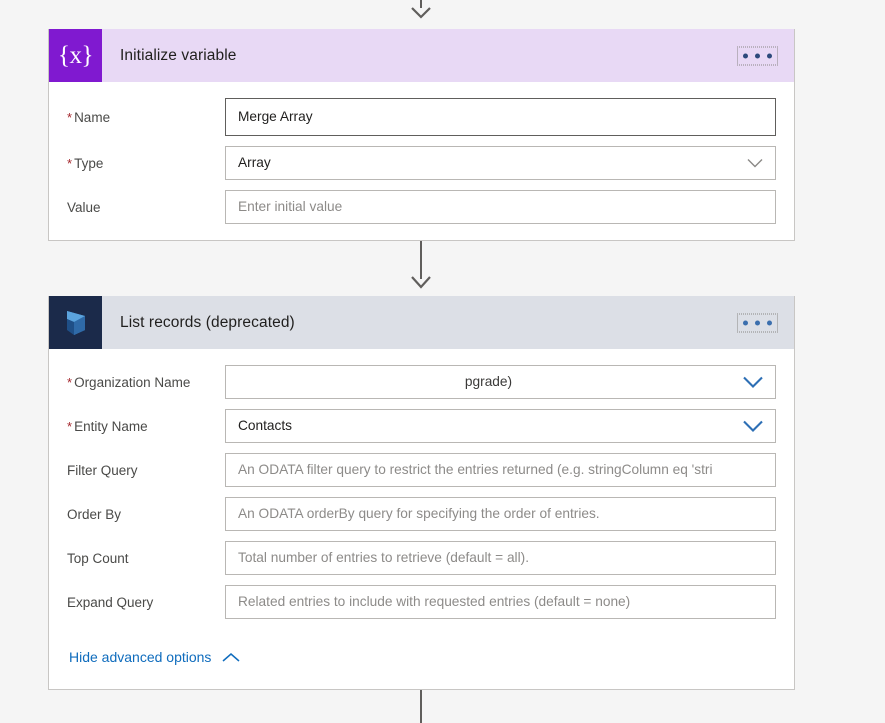  I want to click on card-title: List records (deprecated), so click(207, 322).